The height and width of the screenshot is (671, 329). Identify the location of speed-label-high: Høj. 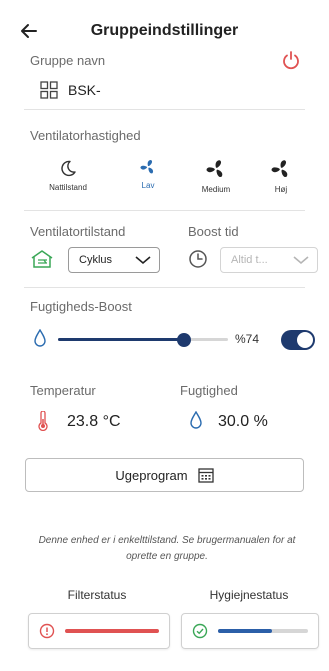
(281, 189).